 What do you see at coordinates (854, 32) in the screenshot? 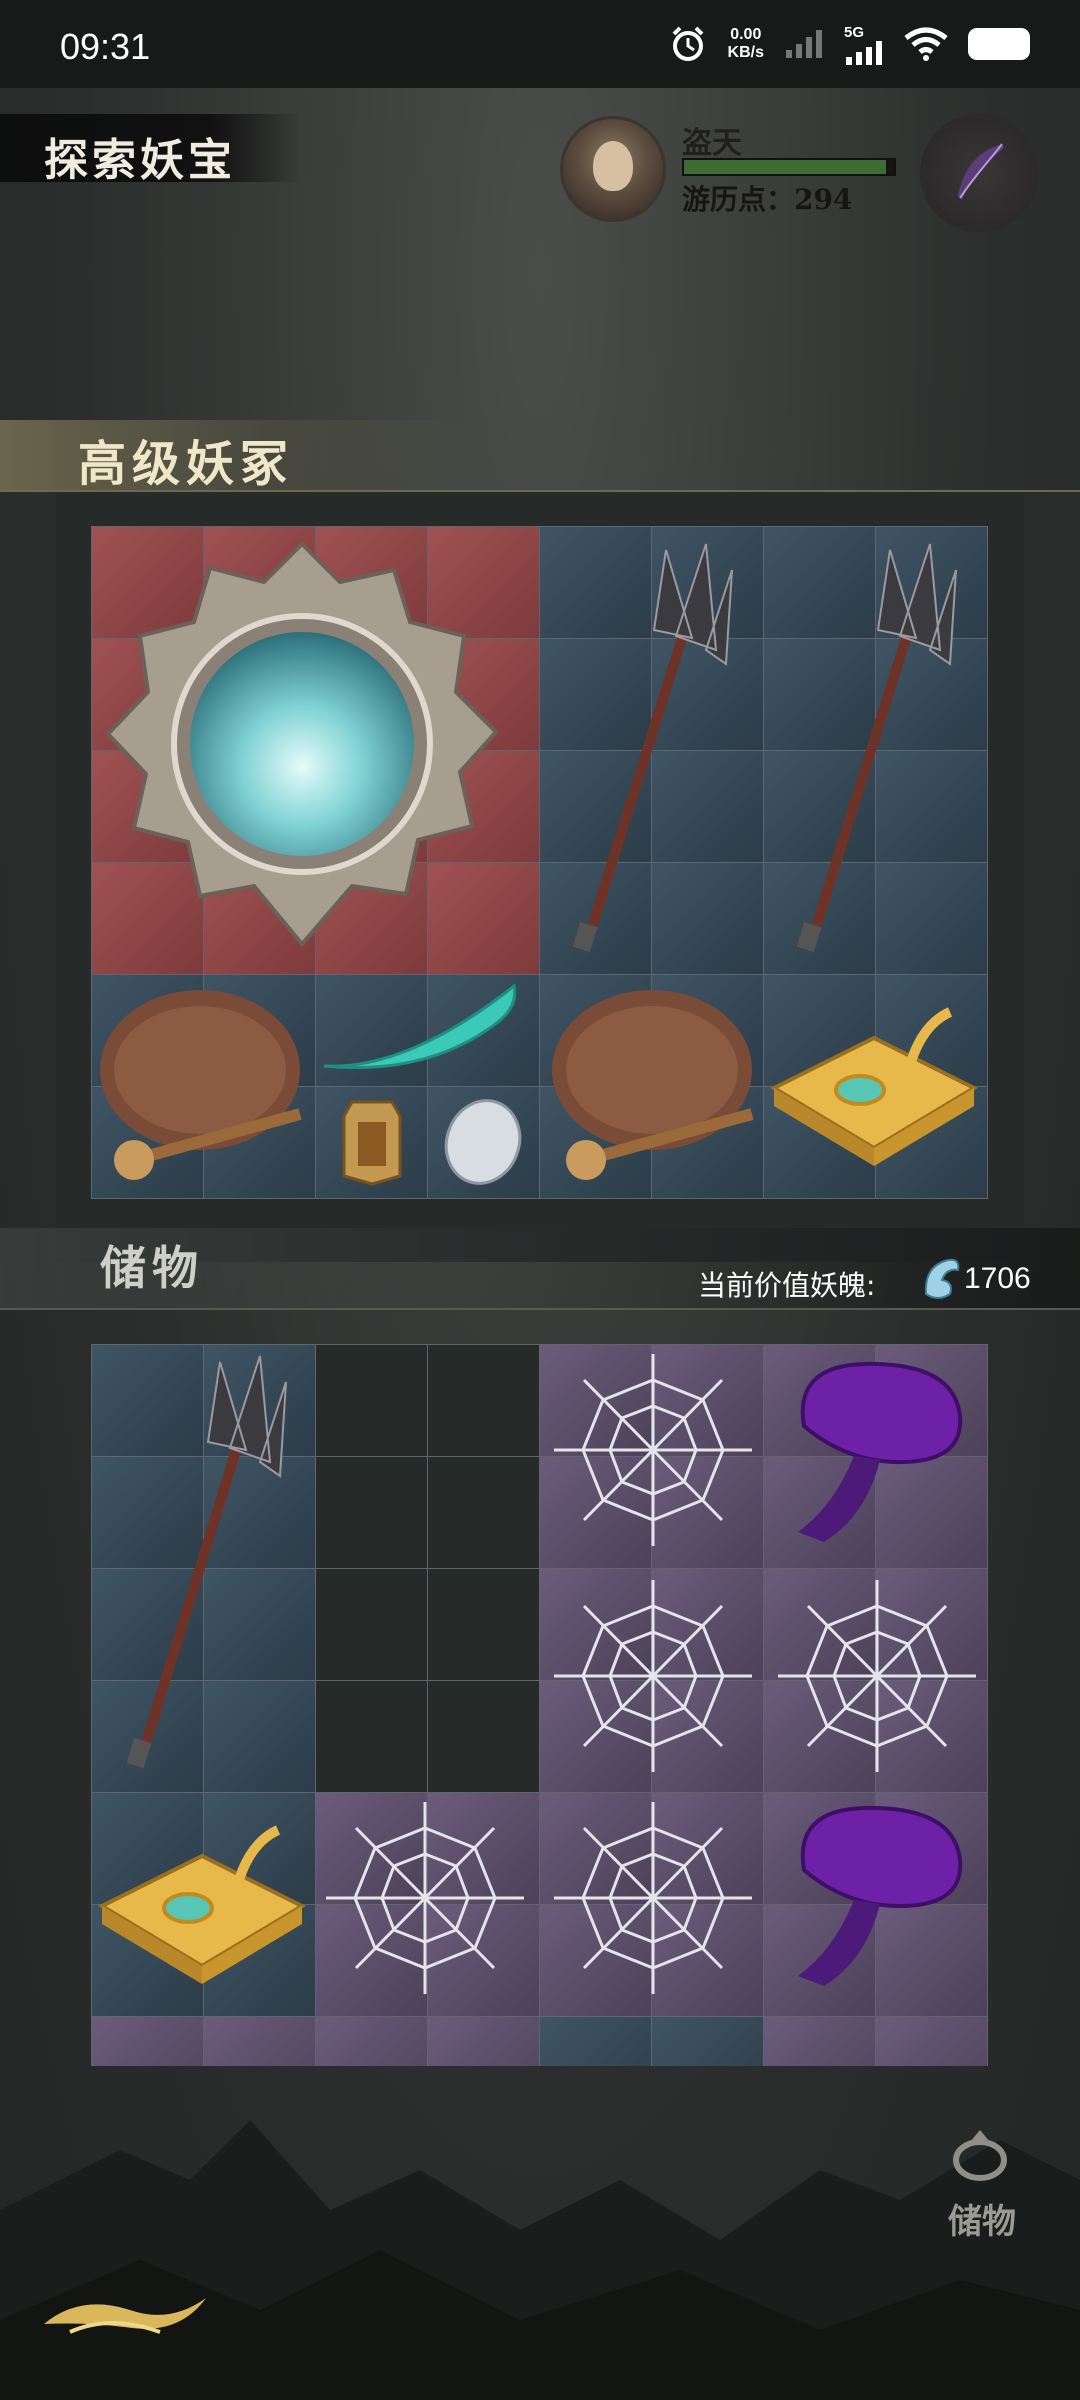
I see `network-type: 5G` at bounding box center [854, 32].